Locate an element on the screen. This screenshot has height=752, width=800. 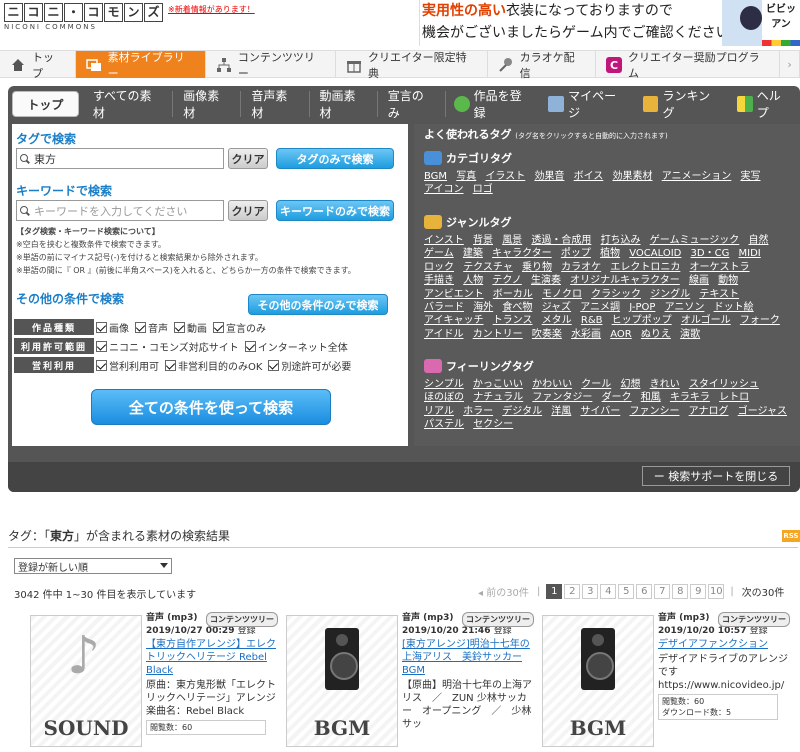
tag-link: ジャズ is located at coordinates (557, 307).